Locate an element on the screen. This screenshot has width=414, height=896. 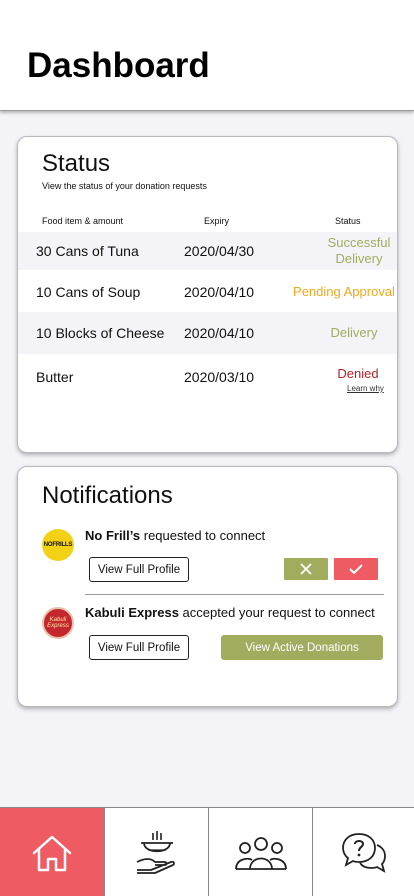
view-active-donations-button: View Active Donations is located at coordinates (302, 647).